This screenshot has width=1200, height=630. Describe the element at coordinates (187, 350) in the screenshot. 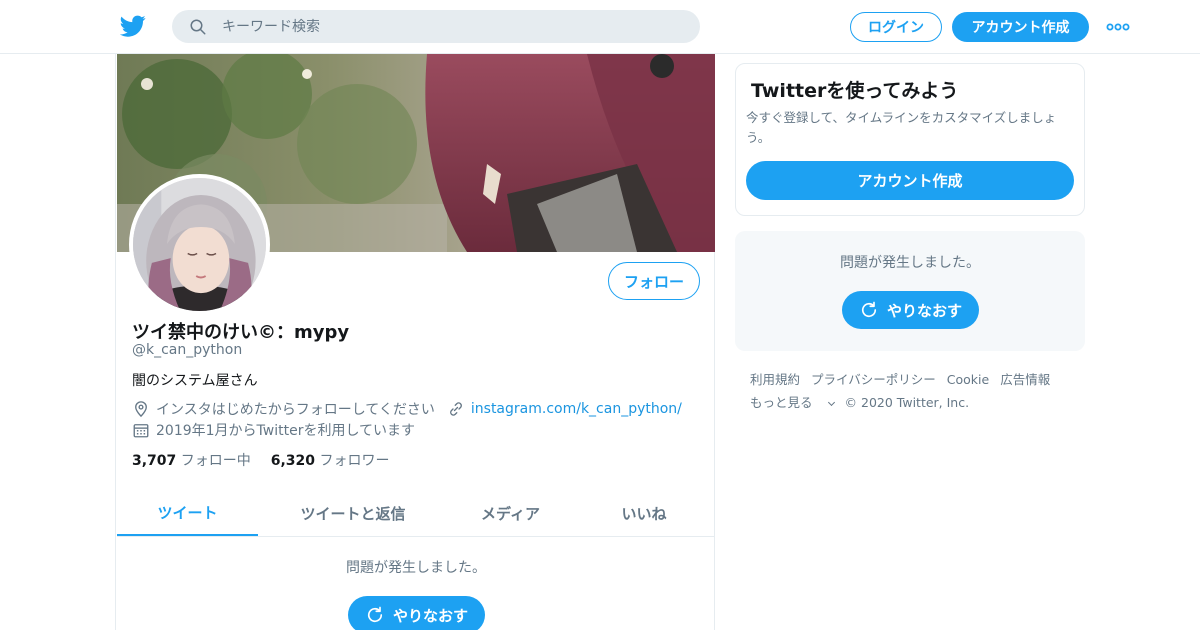

I see `profile-handle: @k_can_python` at that location.